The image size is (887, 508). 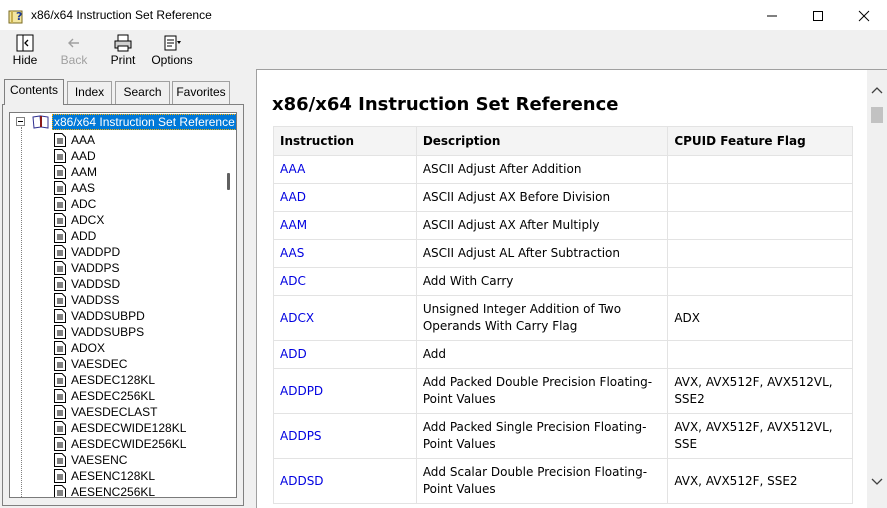 I want to click on description-cell: ASCII Adjust AX Before Division, so click(x=542, y=197).